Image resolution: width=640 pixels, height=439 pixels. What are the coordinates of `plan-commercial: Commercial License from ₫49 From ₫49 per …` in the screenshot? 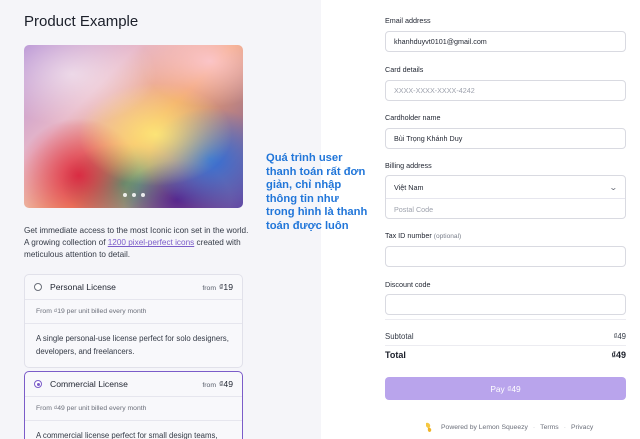 It's located at (133, 405).